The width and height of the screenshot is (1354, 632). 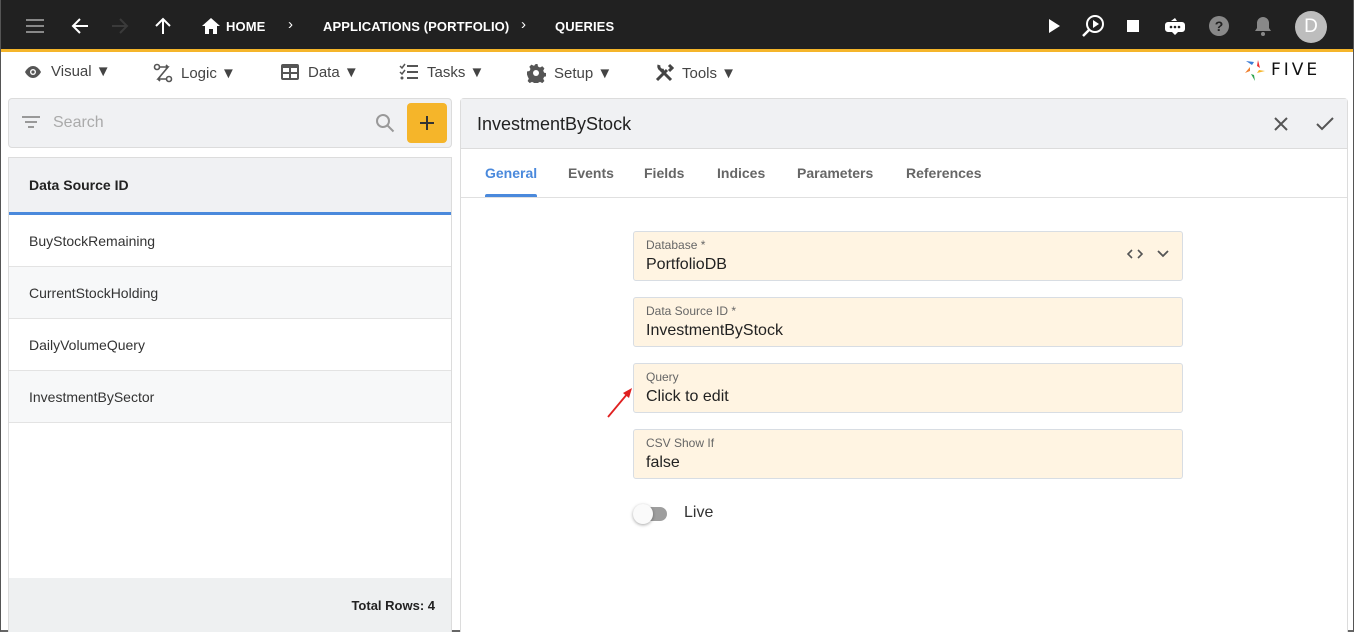 What do you see at coordinates (908, 256) in the screenshot?
I see `database-field: Database * PortfolioDB` at bounding box center [908, 256].